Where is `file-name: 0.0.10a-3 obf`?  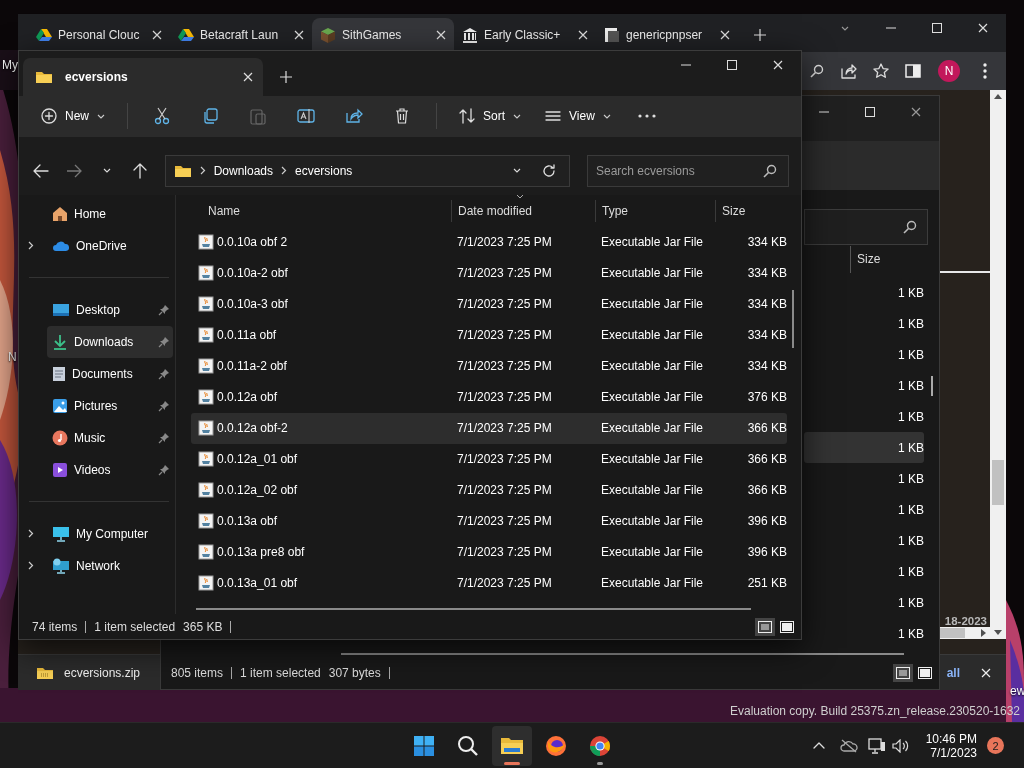
file-name: 0.0.10a-3 obf is located at coordinates (252, 304).